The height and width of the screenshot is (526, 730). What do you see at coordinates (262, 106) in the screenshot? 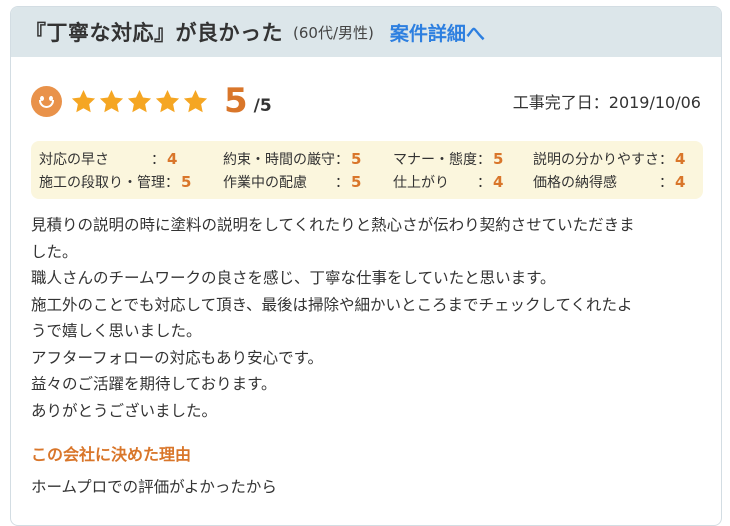
I see `rating-max: /5` at bounding box center [262, 106].